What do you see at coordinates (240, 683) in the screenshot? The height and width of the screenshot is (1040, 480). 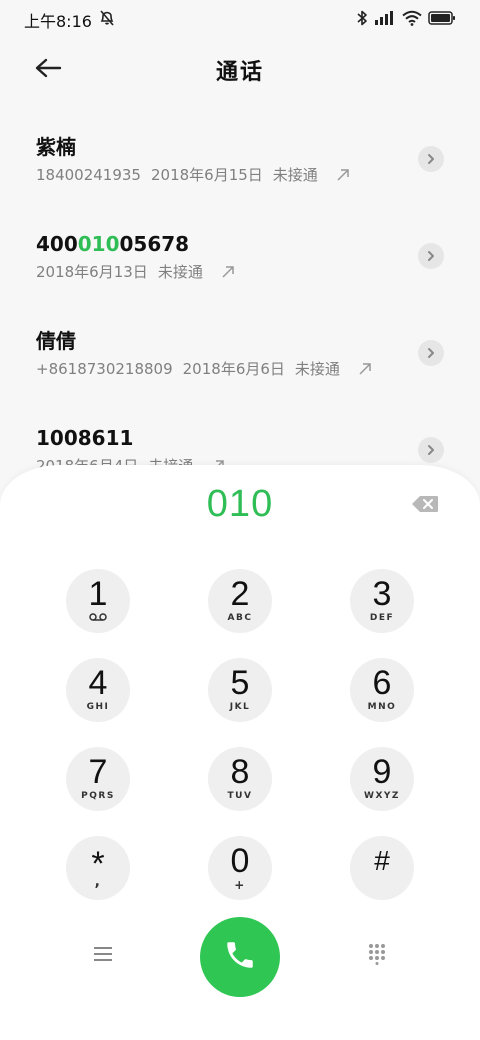 I see `key-digit: 5` at bounding box center [240, 683].